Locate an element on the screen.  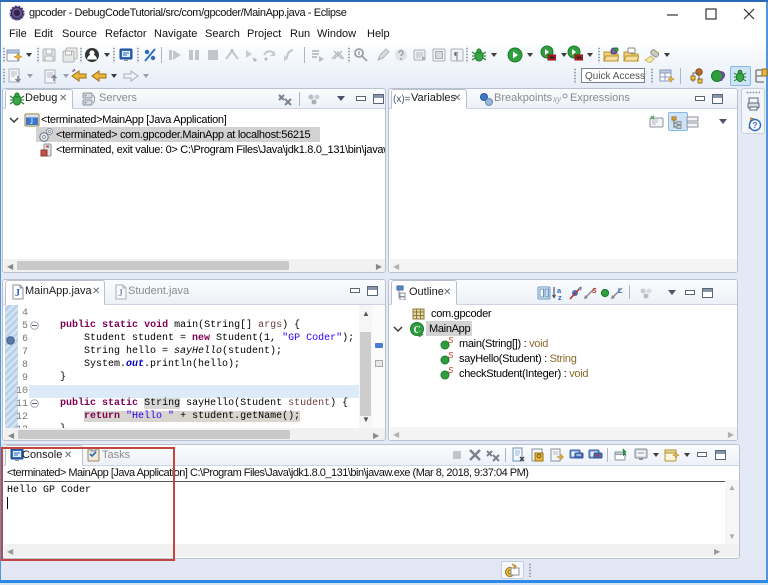
svg-text: z is located at coordinates (560, 297).